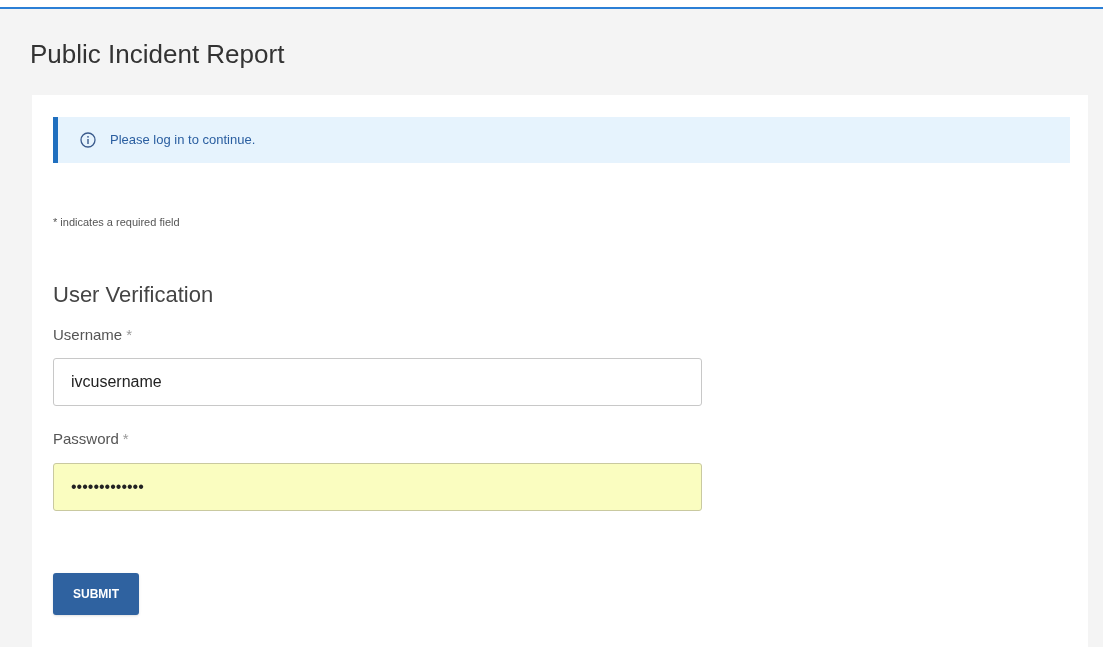 The height and width of the screenshot is (647, 1103). What do you see at coordinates (158, 54) in the screenshot?
I see `page-title: Public Incident Report` at bounding box center [158, 54].